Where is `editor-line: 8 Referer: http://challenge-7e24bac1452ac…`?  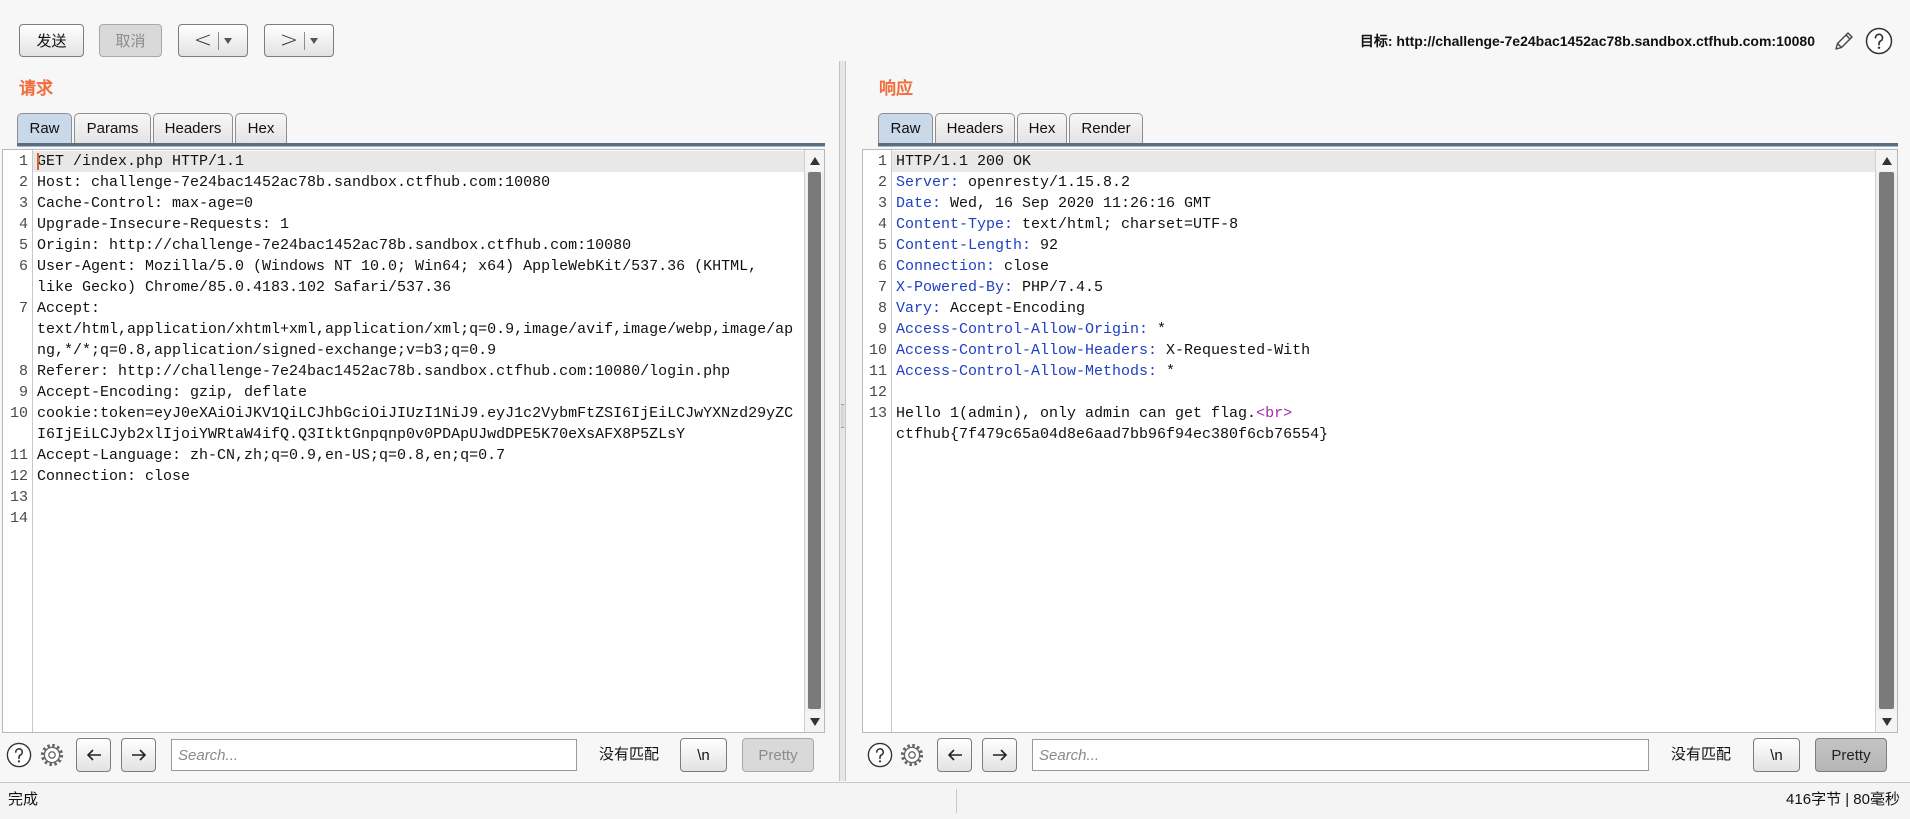
editor-line: 8 Referer: http://challenge-7e24bac1452ac… is located at coordinates (403, 371).